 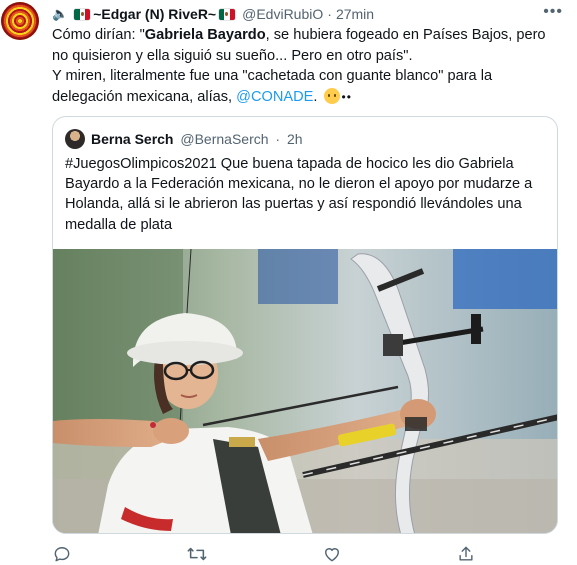 I want to click on quoted-author-name: Berna Serch, so click(x=132, y=139).